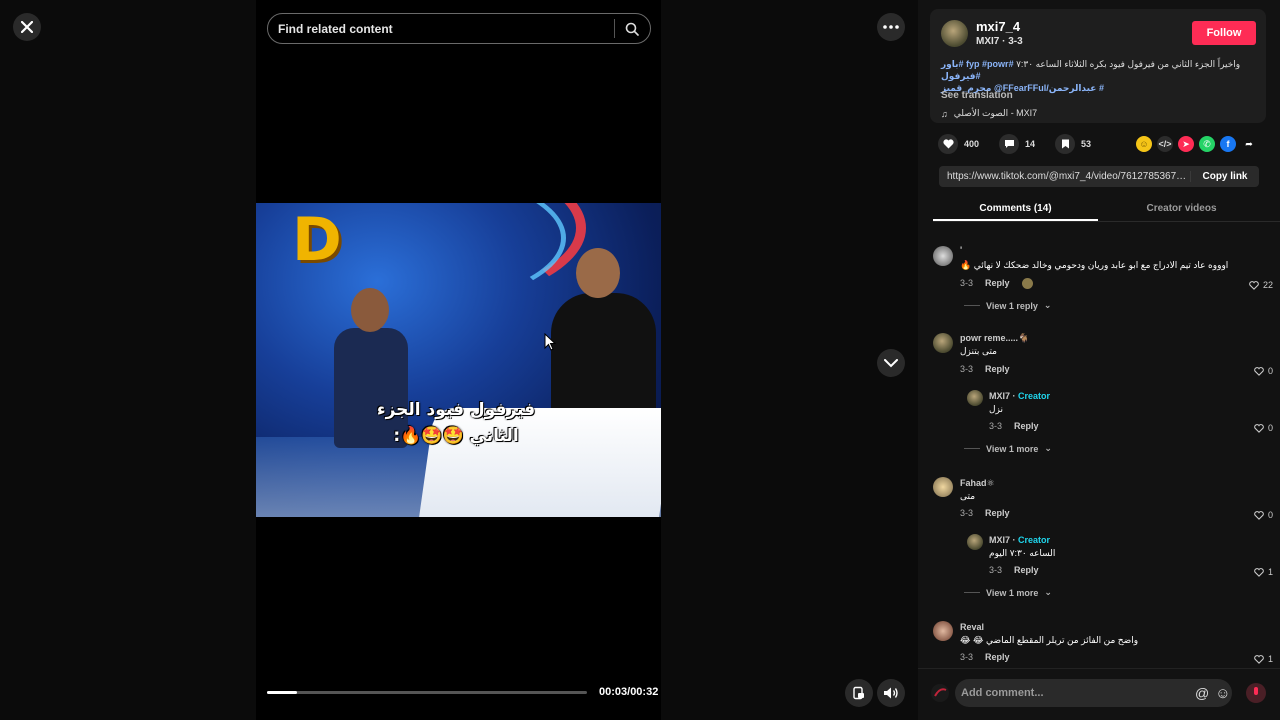 This screenshot has width=1280, height=720. What do you see at coordinates (1181, 208) in the screenshot?
I see `tab-creator-videos: Creator videos` at bounding box center [1181, 208].